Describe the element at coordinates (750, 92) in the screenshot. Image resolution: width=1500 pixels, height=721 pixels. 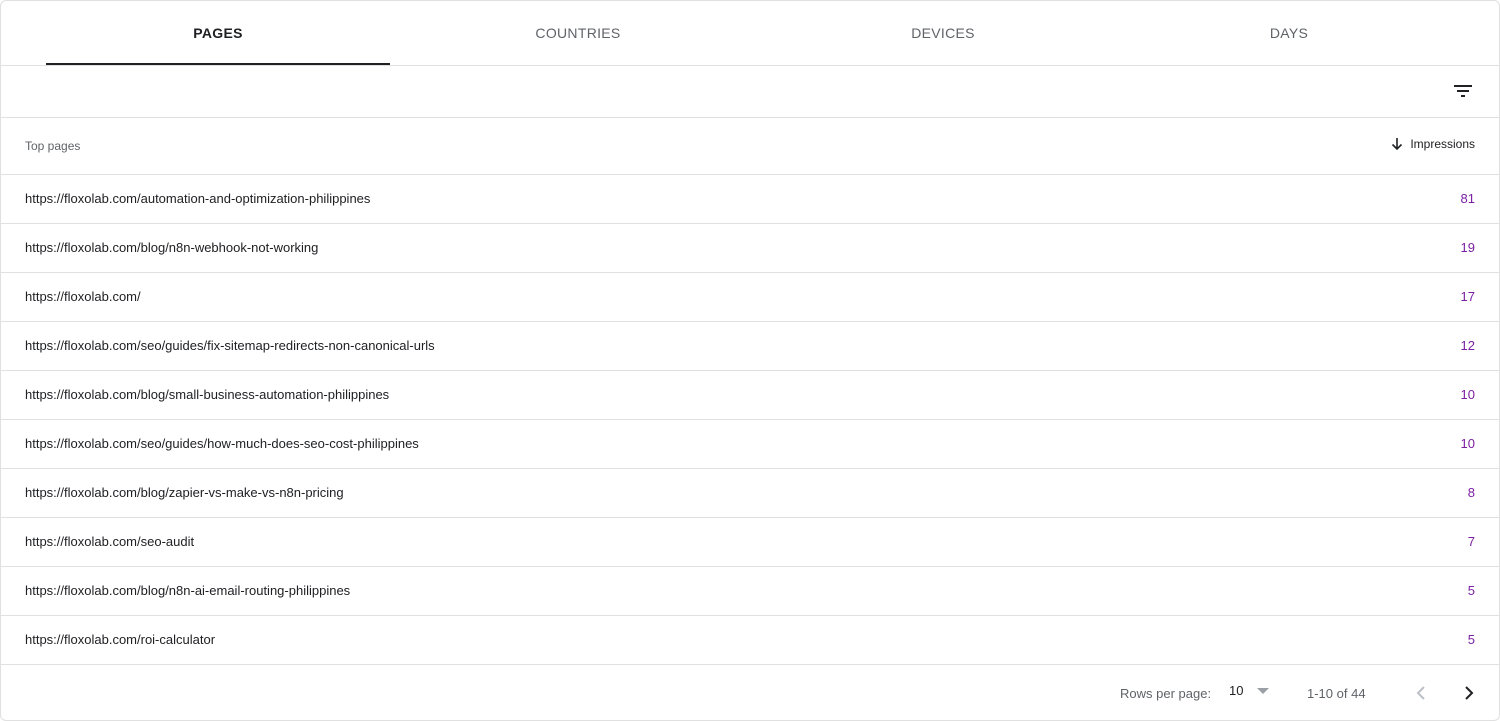
I see `table-toolbar` at that location.